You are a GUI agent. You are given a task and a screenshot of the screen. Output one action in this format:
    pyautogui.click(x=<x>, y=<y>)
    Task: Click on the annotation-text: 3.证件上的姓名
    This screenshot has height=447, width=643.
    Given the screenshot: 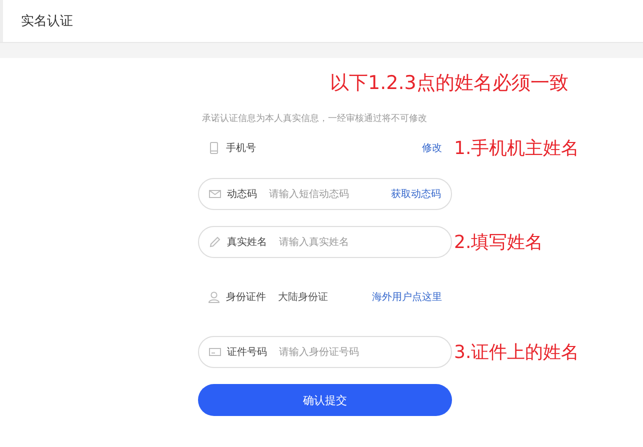 What is the action you would take?
    pyautogui.click(x=517, y=352)
    